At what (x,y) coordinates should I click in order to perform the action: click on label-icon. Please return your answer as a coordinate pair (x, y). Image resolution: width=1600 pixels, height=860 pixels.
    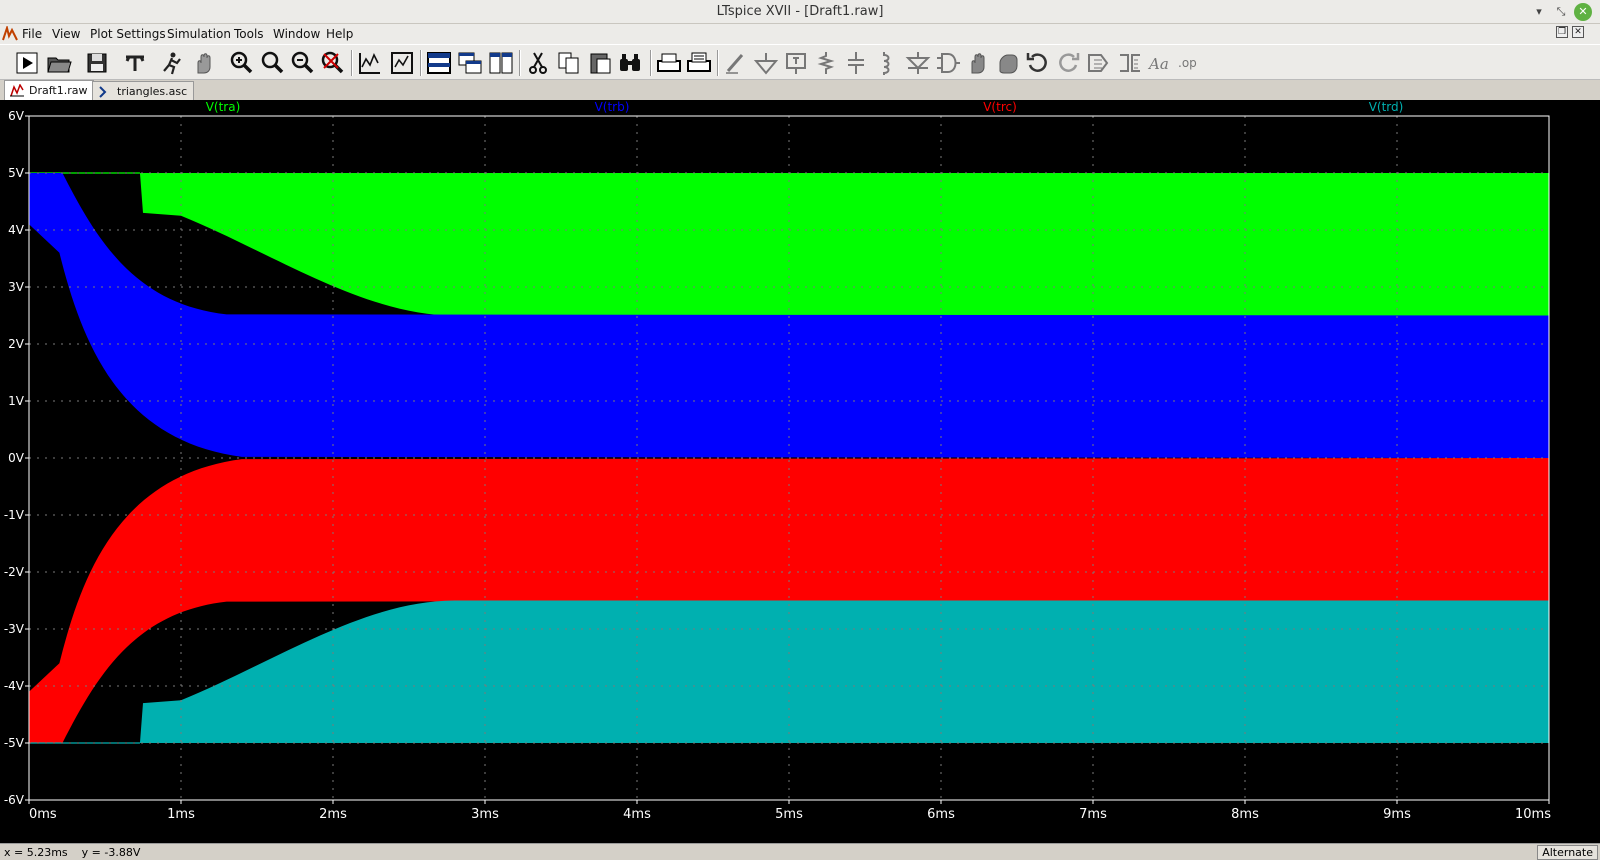
    Looking at the image, I should click on (796, 63).